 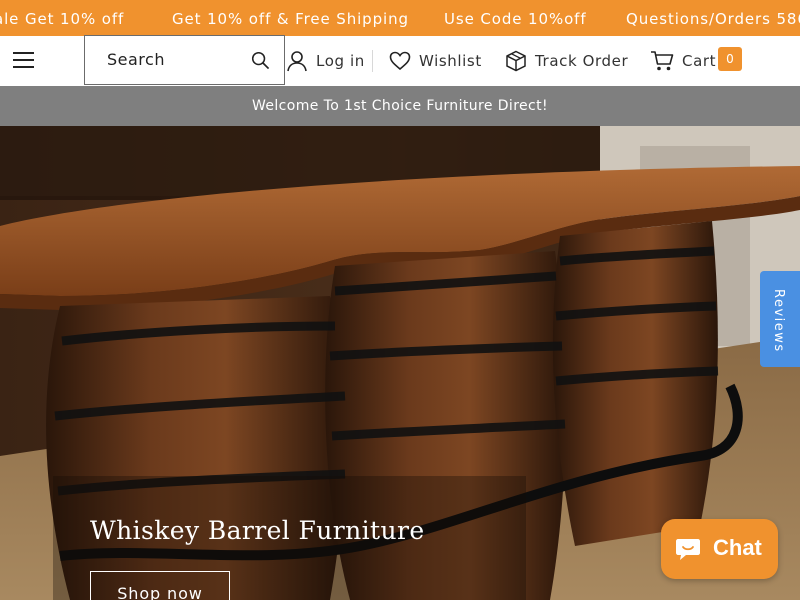 I want to click on box-icon, so click(x=516, y=61).